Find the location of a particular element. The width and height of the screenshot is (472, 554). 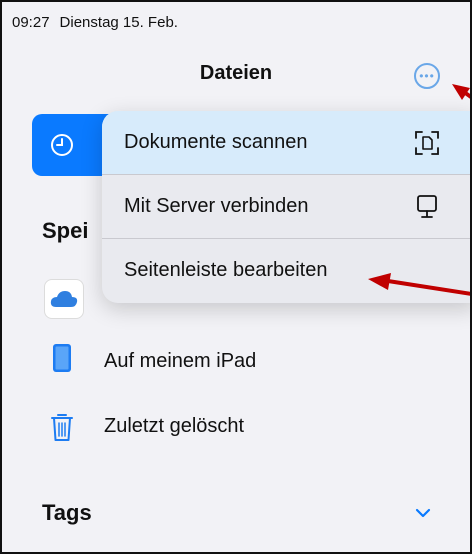

menu-item-edit-sidebar: Seitenleiste bearbeiten is located at coordinates (286, 271).